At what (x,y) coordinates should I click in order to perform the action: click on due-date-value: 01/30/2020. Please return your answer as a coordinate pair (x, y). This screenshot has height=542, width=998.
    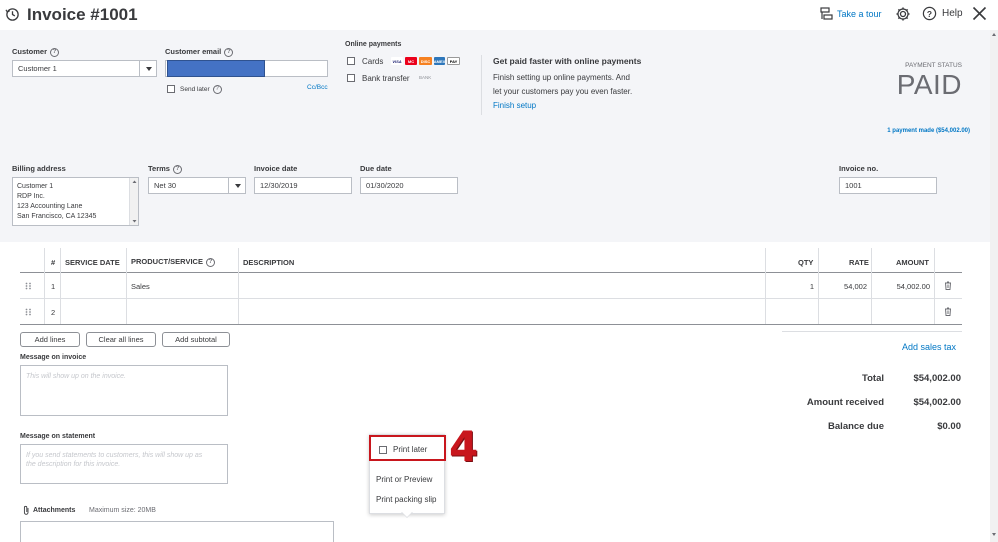
    Looking at the image, I should click on (385, 185).